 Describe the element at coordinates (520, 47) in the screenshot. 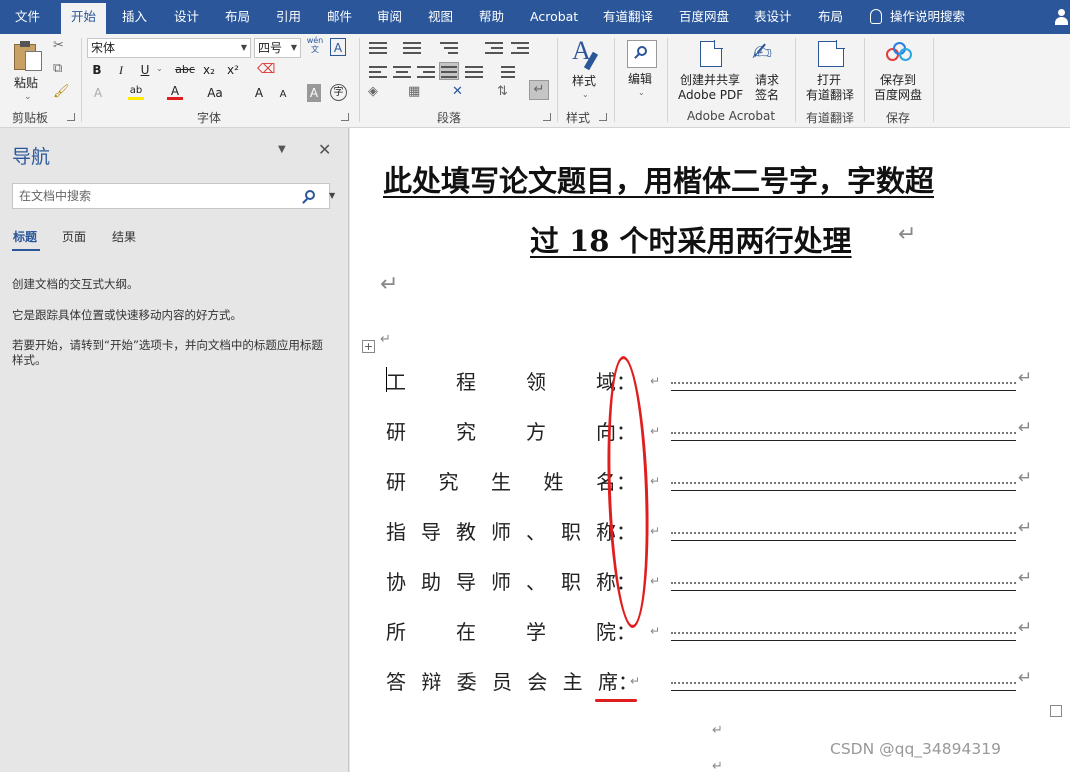

I see `increase-indent-icon` at that location.